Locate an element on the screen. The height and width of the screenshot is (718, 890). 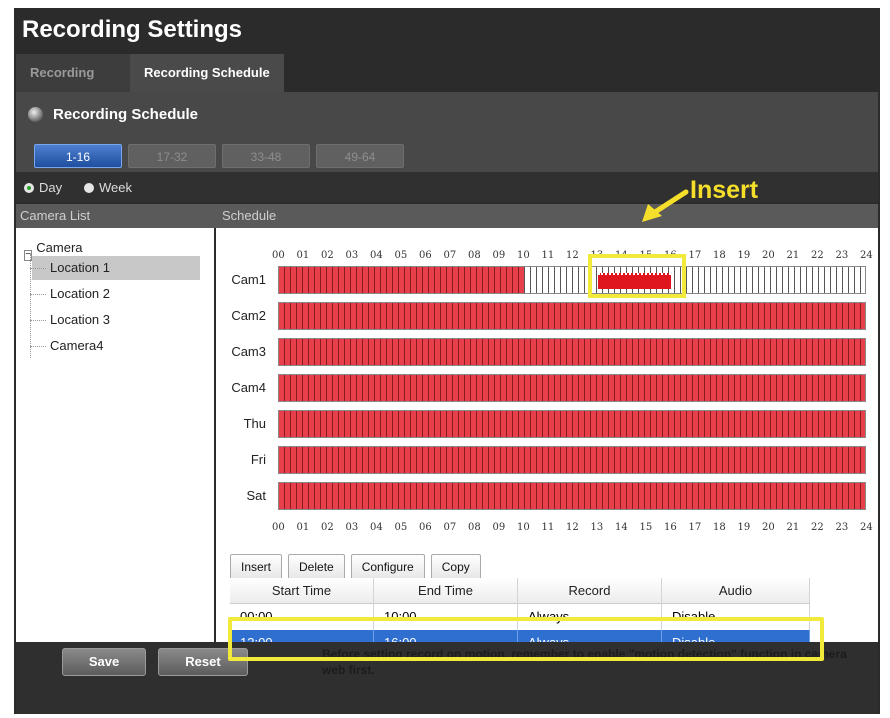
copy-button: Copy is located at coordinates (455, 567).